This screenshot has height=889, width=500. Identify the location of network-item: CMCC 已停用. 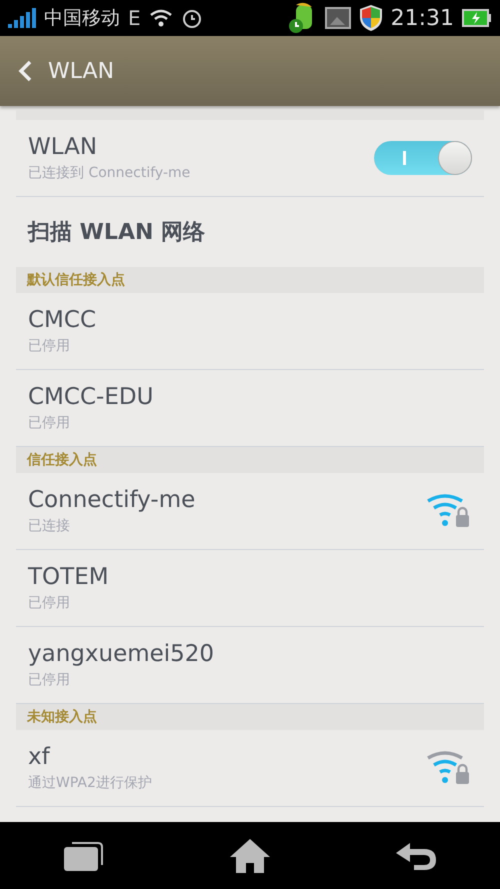
(250, 331).